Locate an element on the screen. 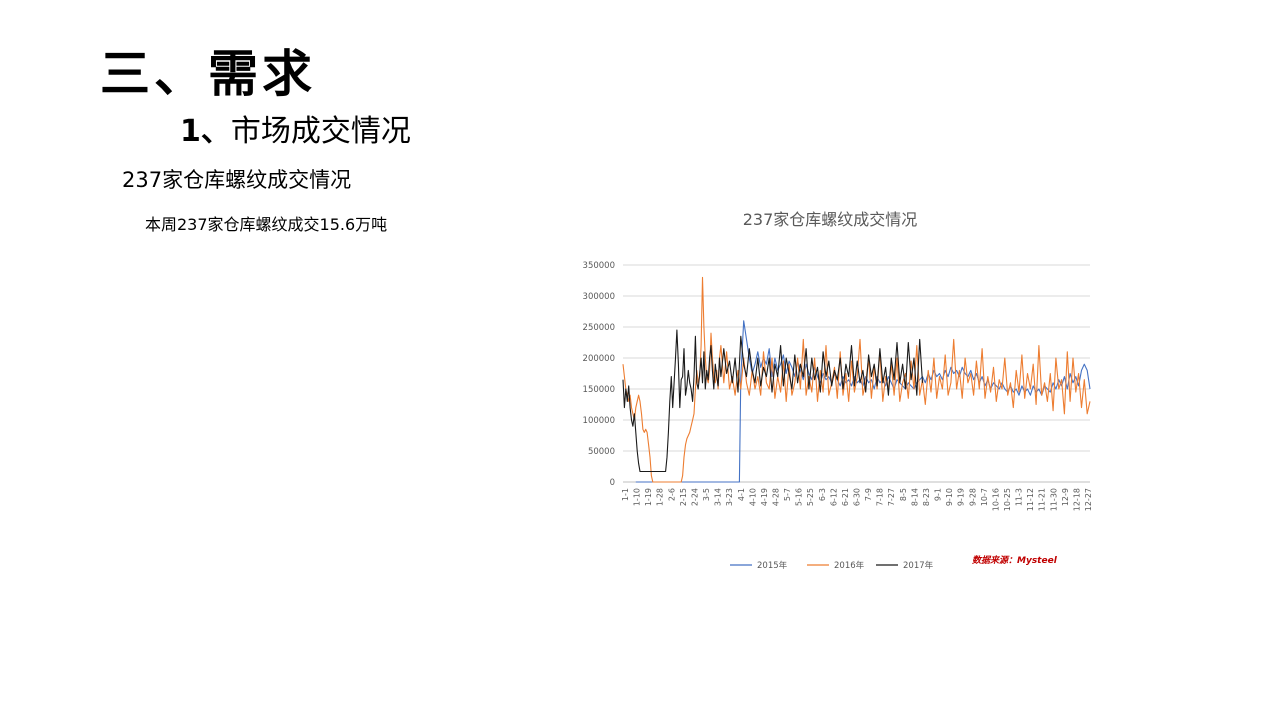 Image resolution: width=1280 pixels, height=720 pixels. x-tick-label: 8-5 is located at coordinates (903, 494).